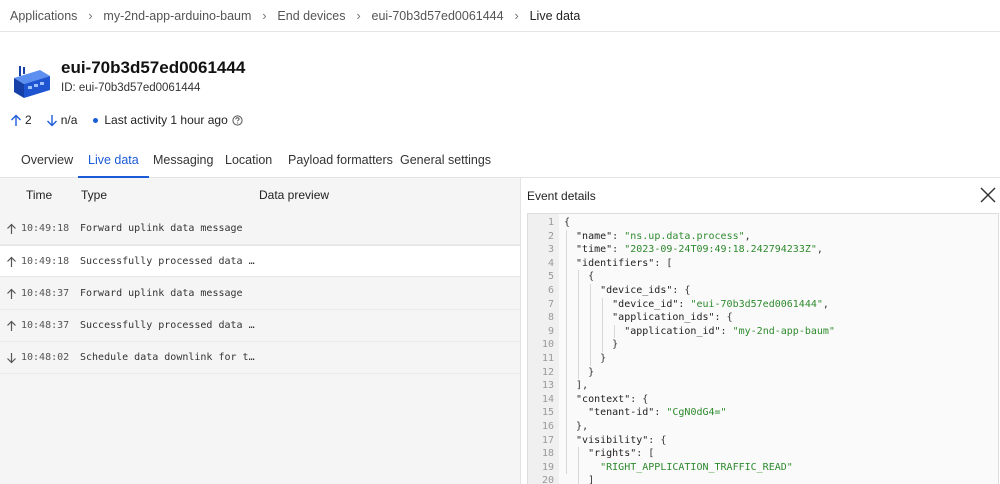 Image resolution: width=1000 pixels, height=484 pixels. What do you see at coordinates (340, 161) in the screenshot?
I see `tab-payload-formatters: Payload formatters` at bounding box center [340, 161].